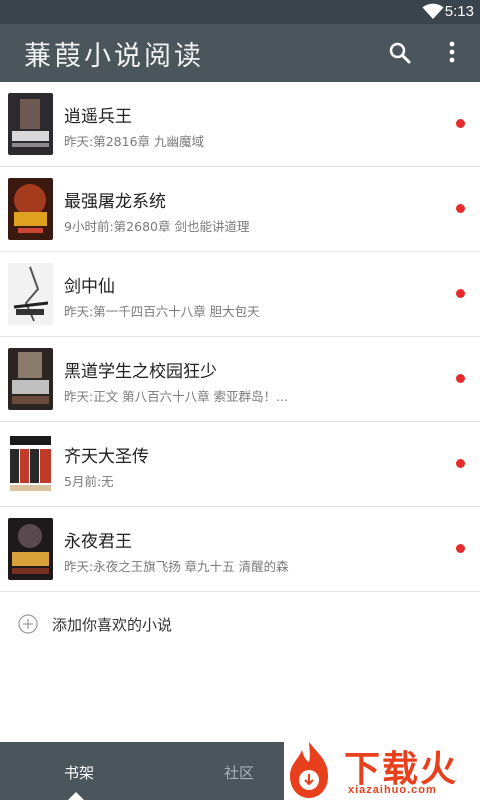  What do you see at coordinates (98, 117) in the screenshot?
I see `book-title: 逍遥兵王` at bounding box center [98, 117].